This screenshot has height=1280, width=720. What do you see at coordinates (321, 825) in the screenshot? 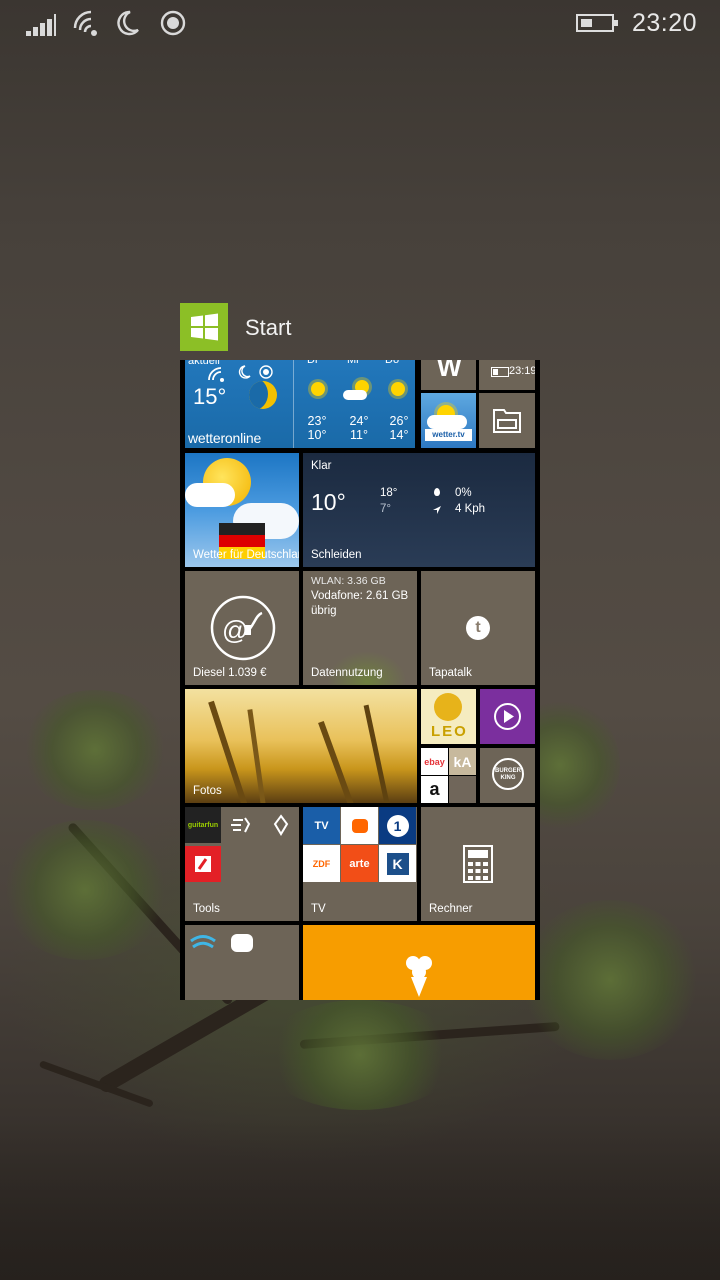
I see `tv-app-icon: TV` at bounding box center [321, 825].